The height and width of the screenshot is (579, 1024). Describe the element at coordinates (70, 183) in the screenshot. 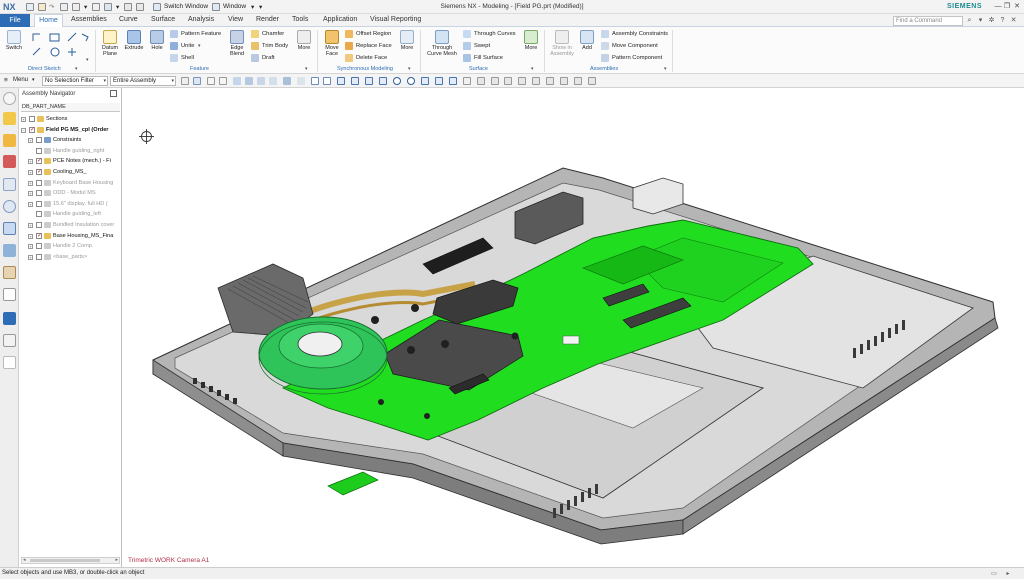

I see `navigator-row: + Keyboard Base Housing` at that location.